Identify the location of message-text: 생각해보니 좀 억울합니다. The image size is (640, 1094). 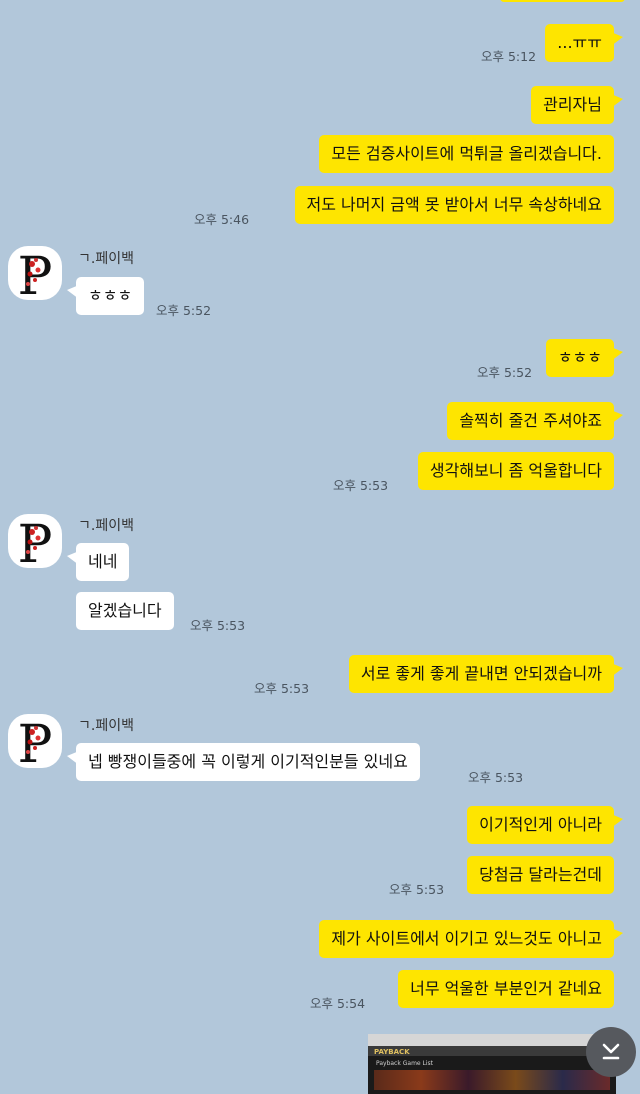
(515, 470).